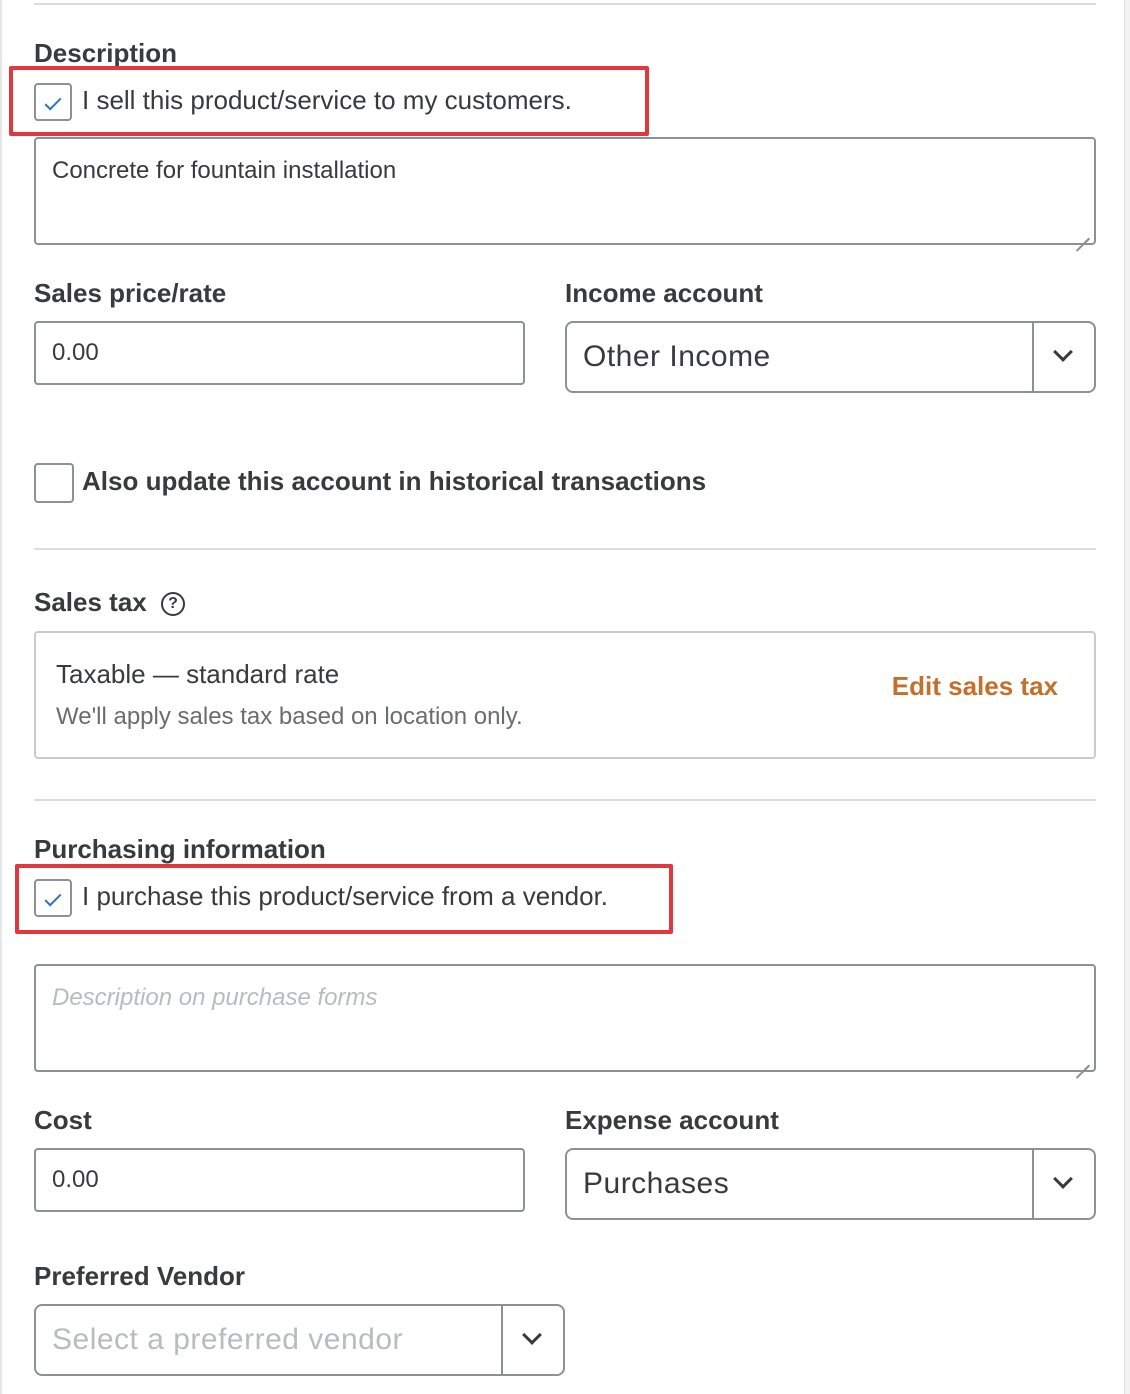 Image resolution: width=1130 pixels, height=1394 pixels. I want to click on edit-sales-tax-link: Edit sales tax, so click(975, 686).